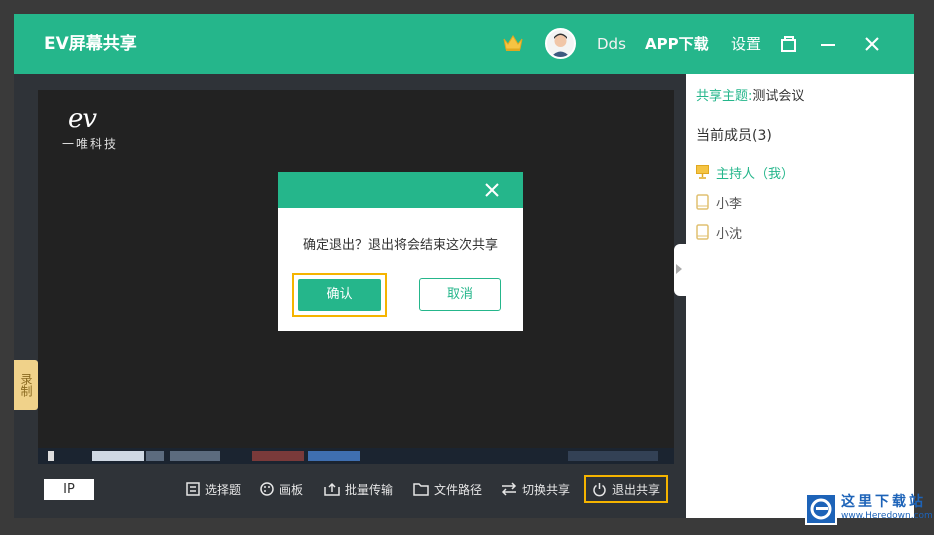  I want to click on quiz-button: 选择题, so click(213, 489).